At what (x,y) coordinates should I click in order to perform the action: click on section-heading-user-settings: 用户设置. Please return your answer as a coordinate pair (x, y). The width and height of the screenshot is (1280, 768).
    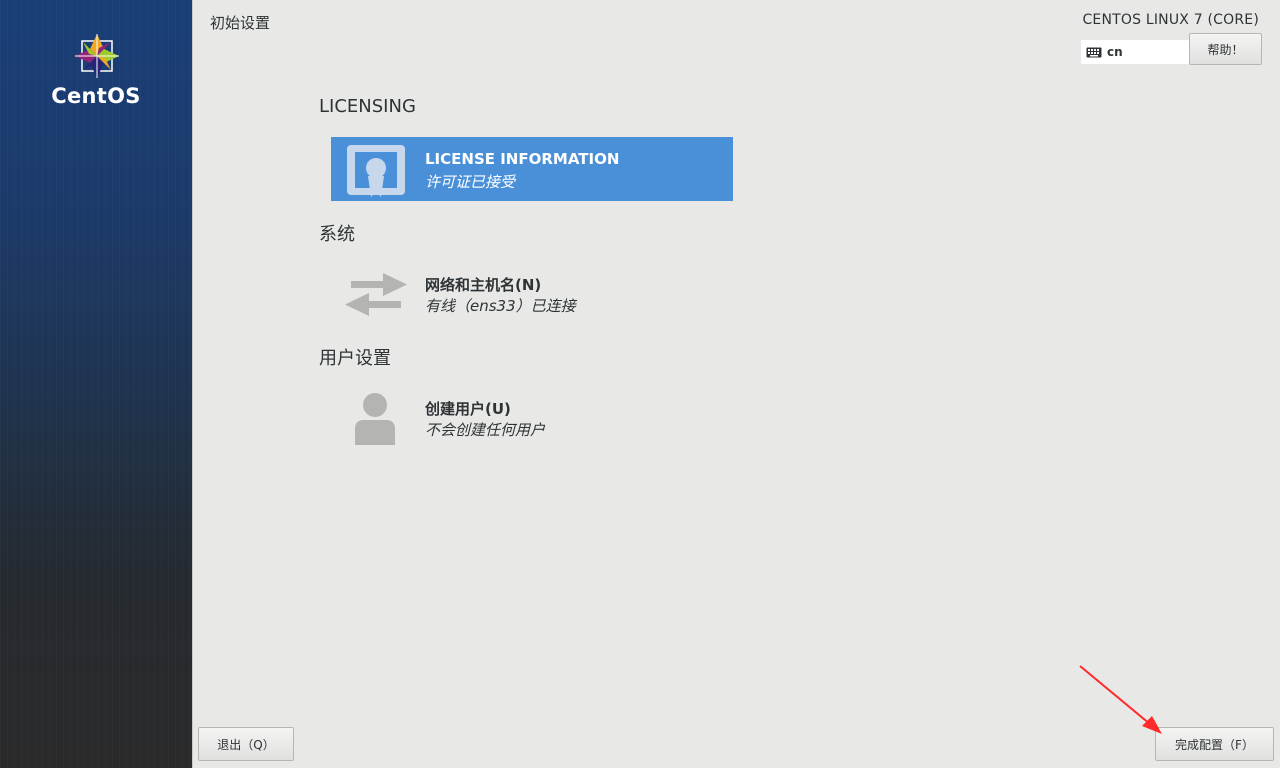
    Looking at the image, I should click on (355, 358).